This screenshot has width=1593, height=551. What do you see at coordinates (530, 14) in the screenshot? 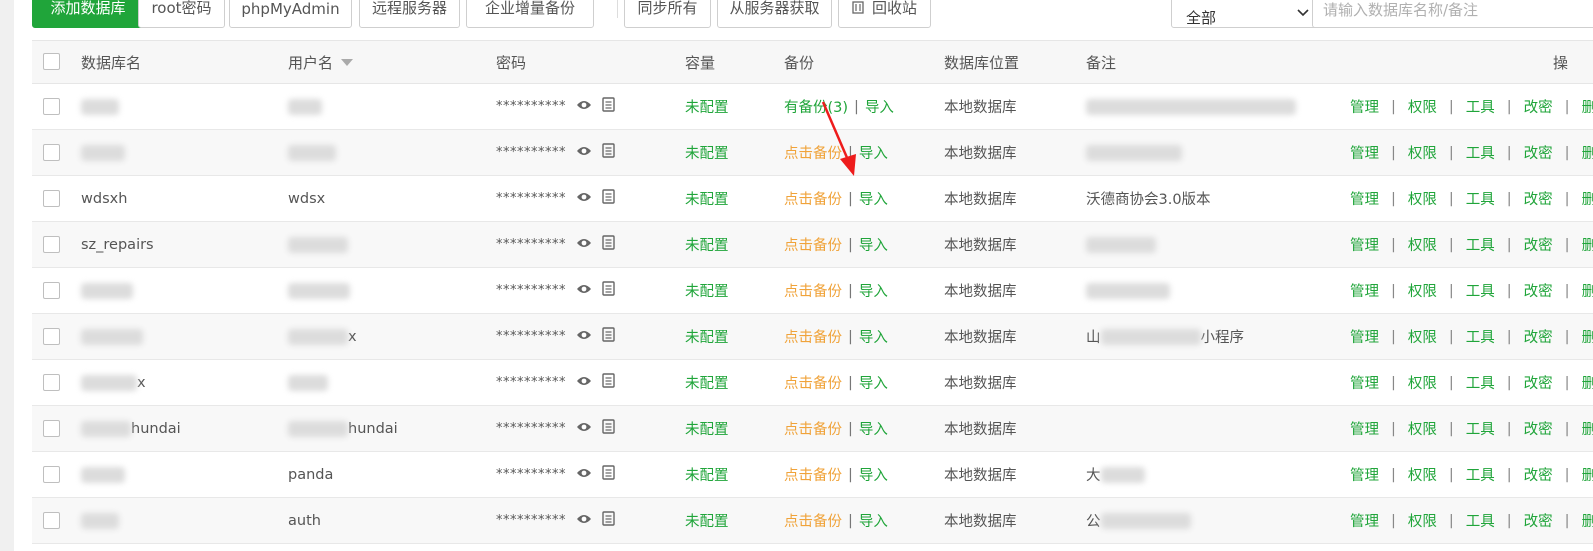
I see `enterprise-incremental-backup-button: 企业增量备份` at bounding box center [530, 14].